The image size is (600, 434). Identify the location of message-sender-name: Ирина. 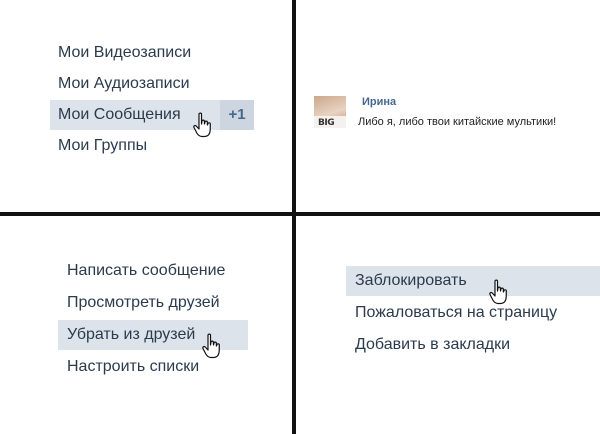
(379, 102).